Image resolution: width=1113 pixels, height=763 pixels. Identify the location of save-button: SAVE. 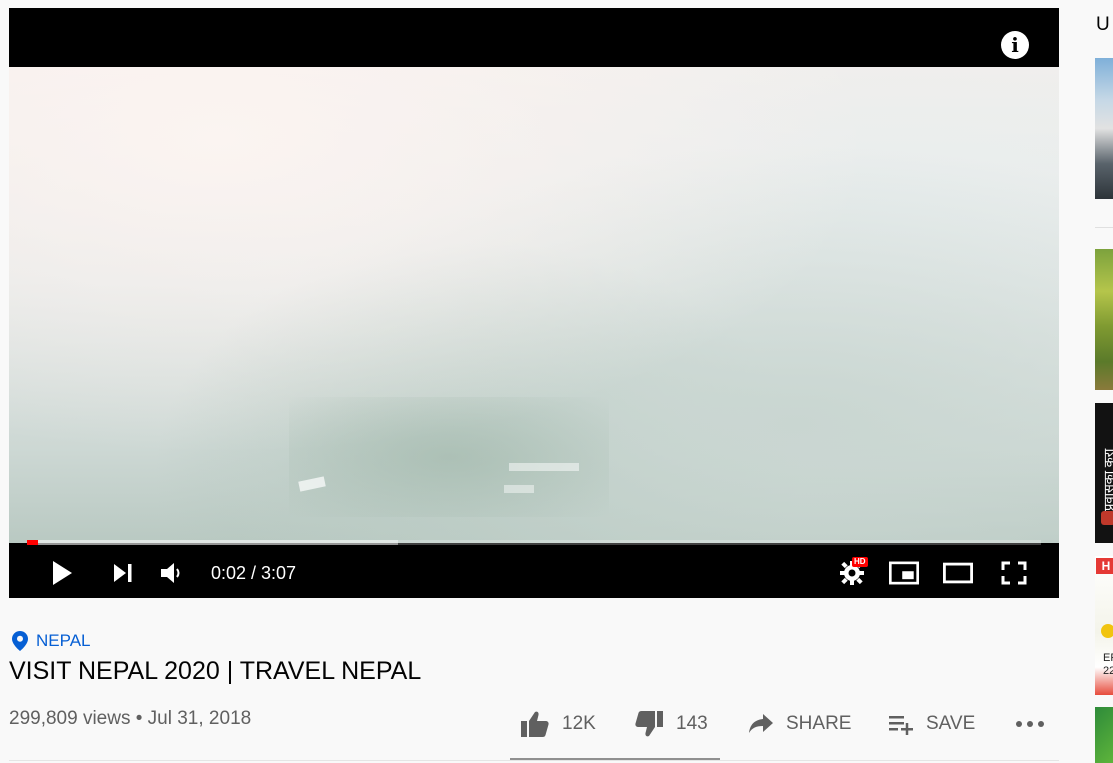
(931, 724).